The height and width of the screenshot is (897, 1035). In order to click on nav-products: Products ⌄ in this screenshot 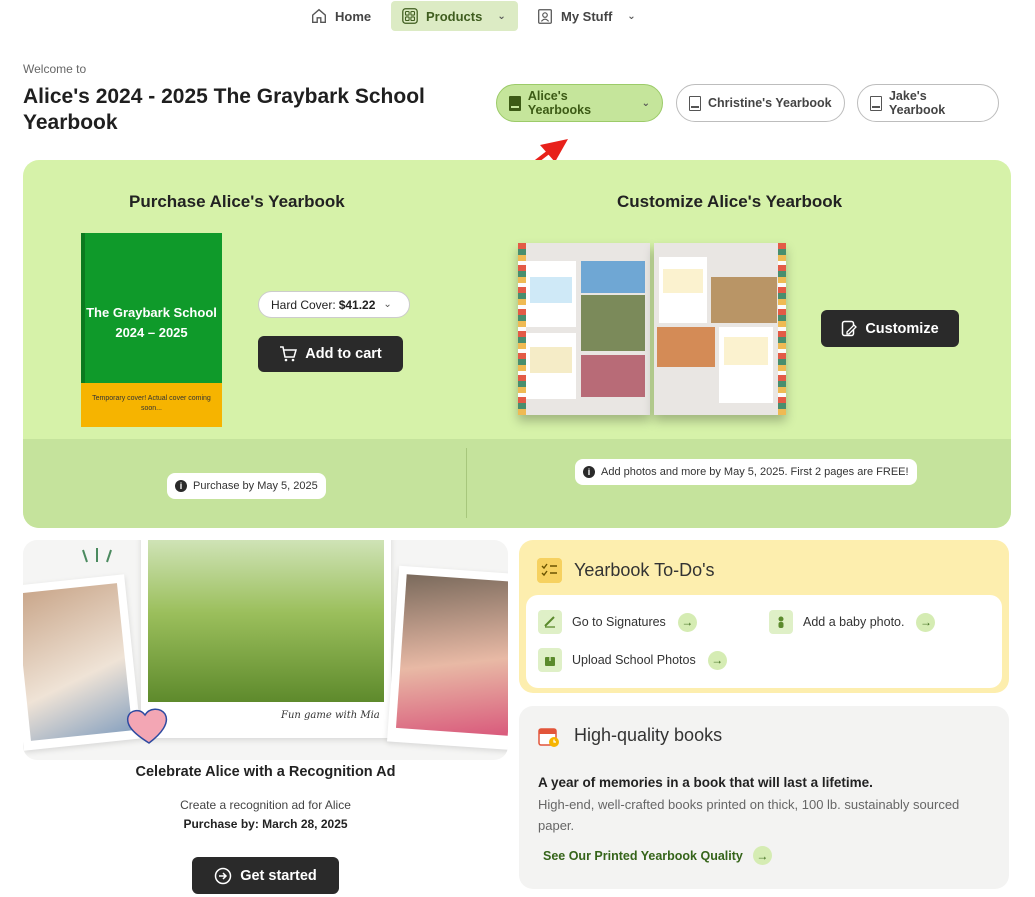, I will do `click(454, 16)`.